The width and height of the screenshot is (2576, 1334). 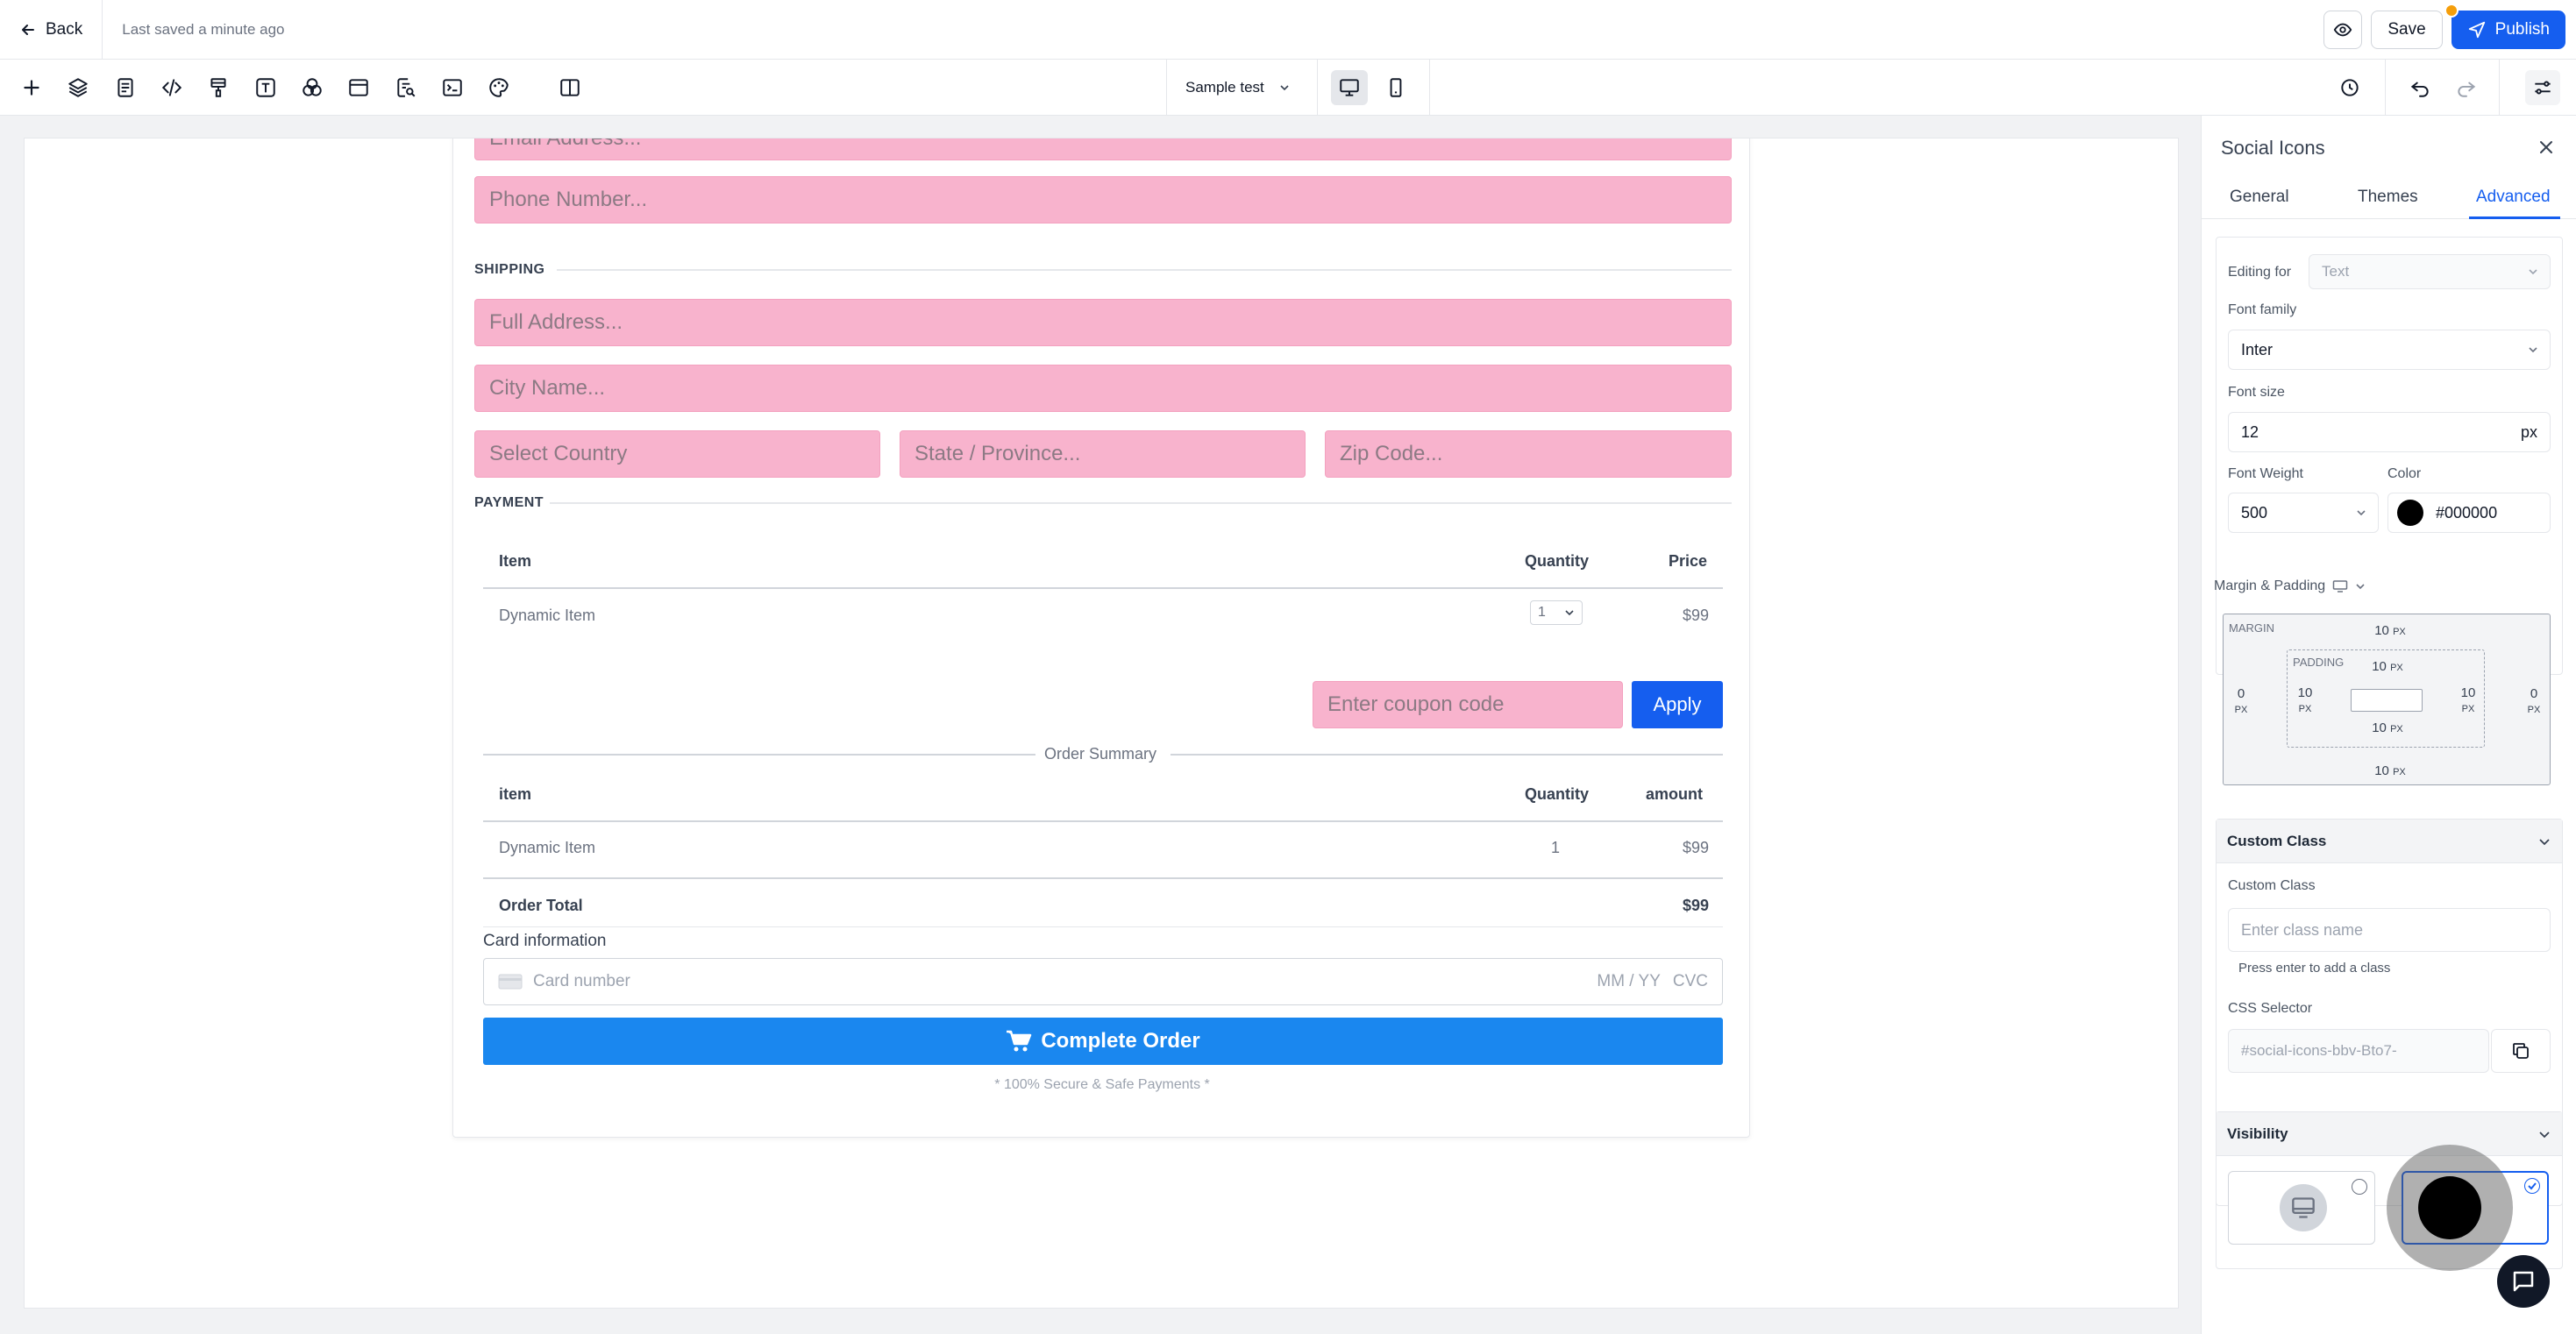 I want to click on tab-themes: Themes, so click(x=2388, y=197).